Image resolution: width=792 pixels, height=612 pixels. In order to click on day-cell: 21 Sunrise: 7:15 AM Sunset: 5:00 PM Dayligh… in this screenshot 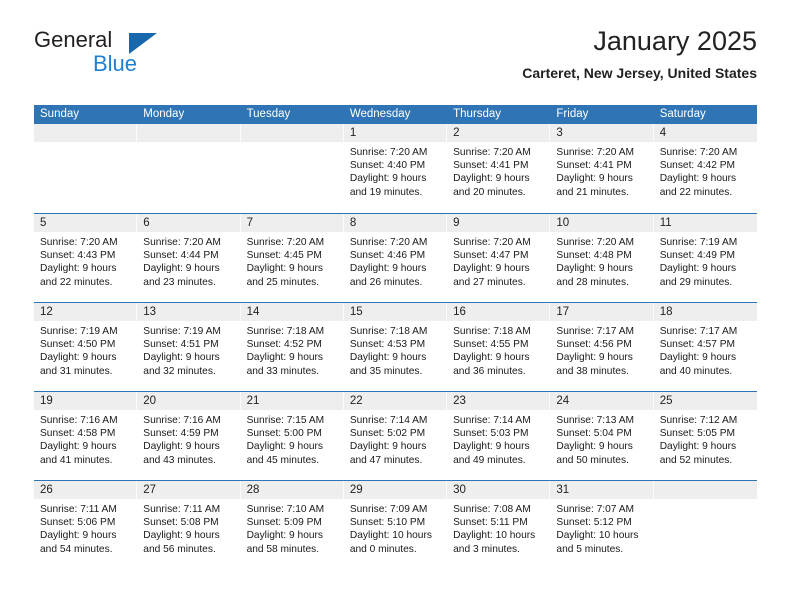, I will do `click(292, 436)`.